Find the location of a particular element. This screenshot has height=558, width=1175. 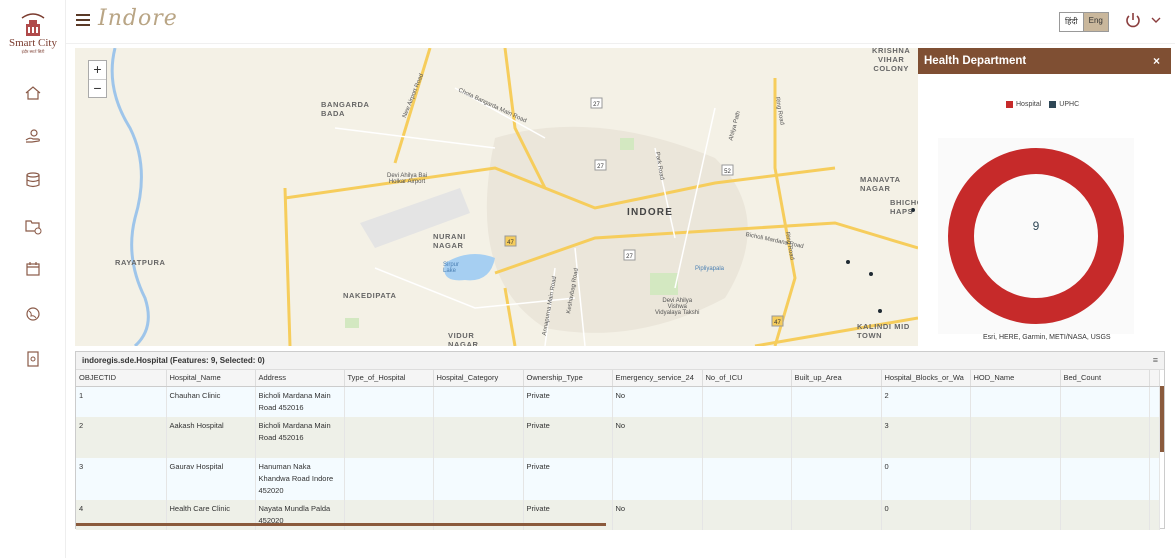

hamburger-menu-icon is located at coordinates (83, 20).